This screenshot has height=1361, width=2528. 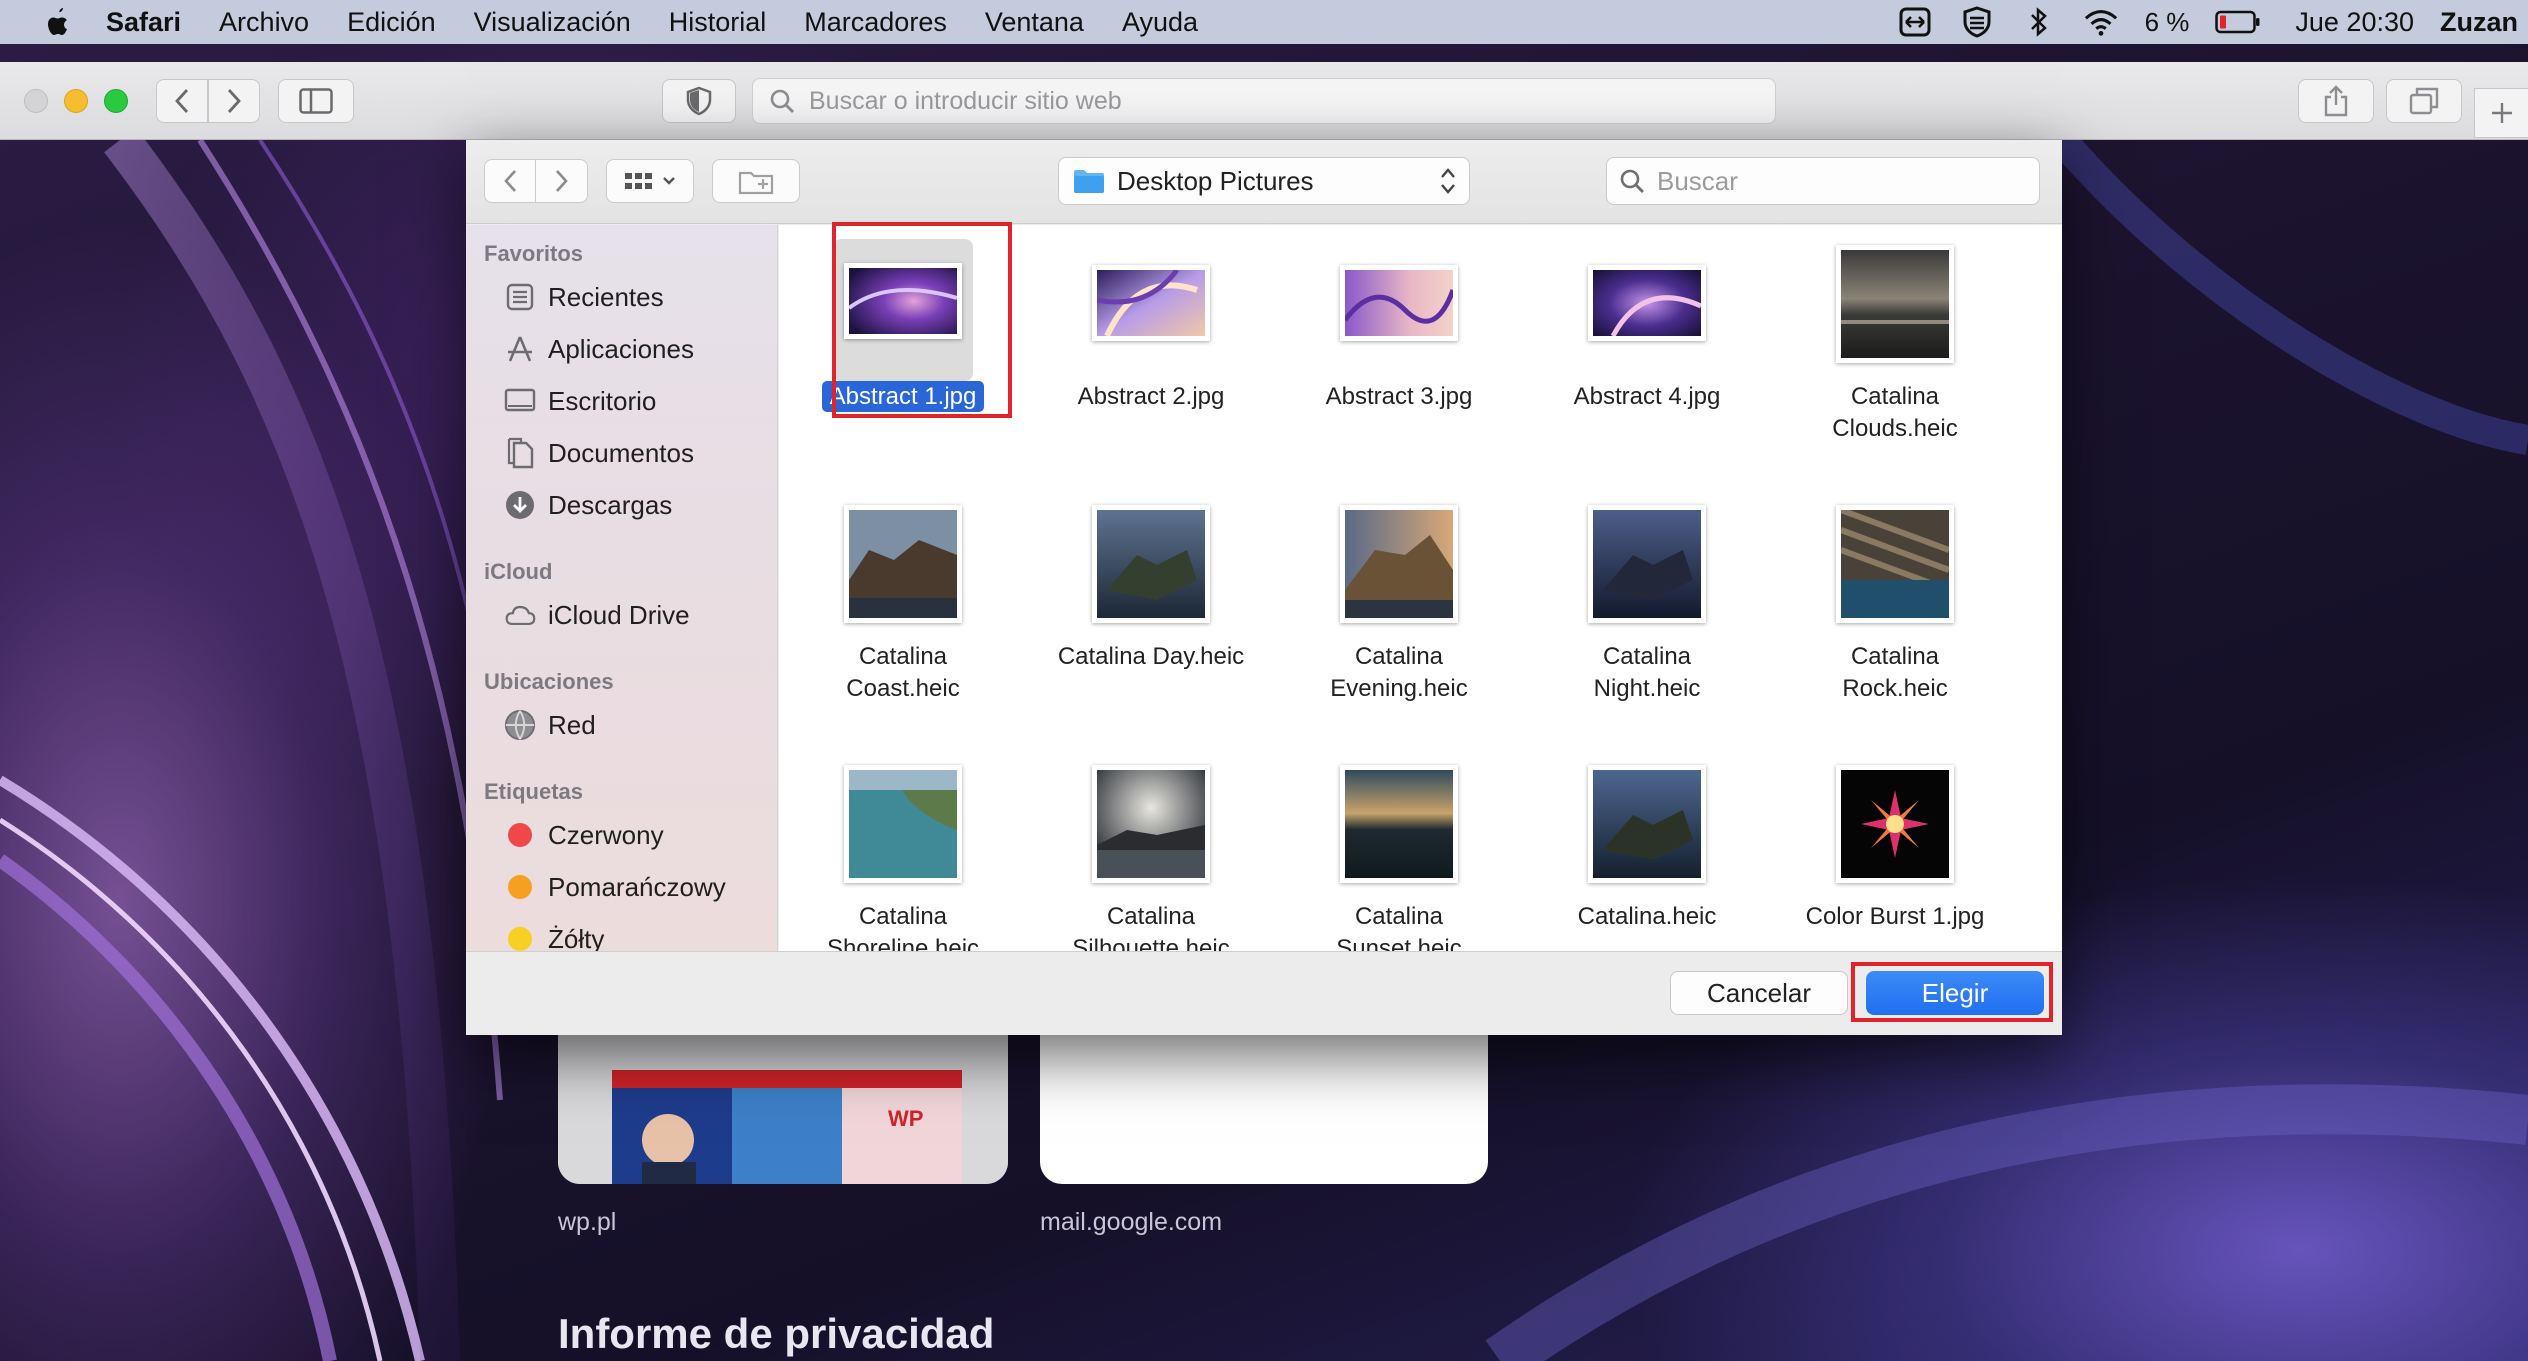 I want to click on plus-icon, so click(x=2501, y=113).